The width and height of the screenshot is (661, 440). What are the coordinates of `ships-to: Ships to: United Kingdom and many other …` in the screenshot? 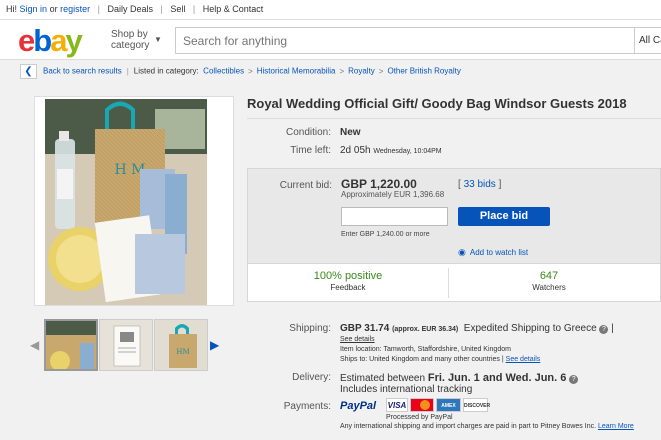 It's located at (440, 359).